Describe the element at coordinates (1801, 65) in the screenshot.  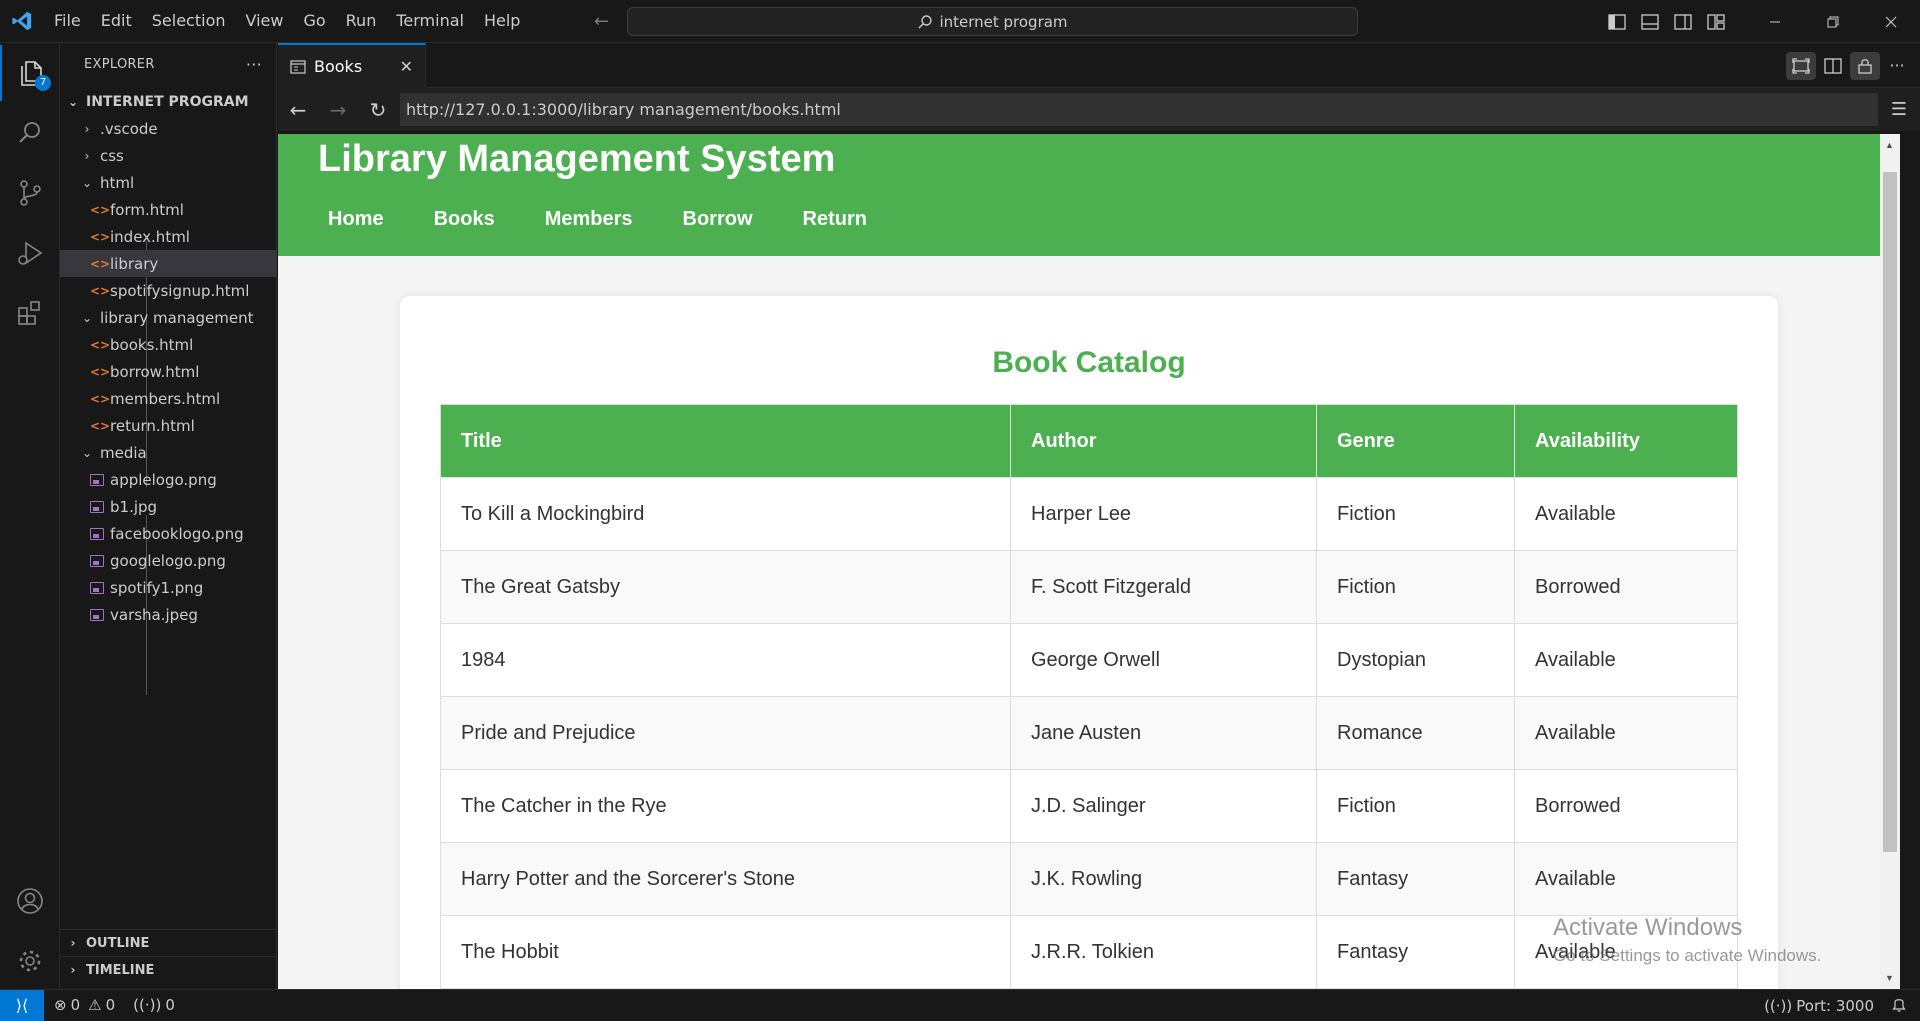
I see `focus-view-icon` at that location.